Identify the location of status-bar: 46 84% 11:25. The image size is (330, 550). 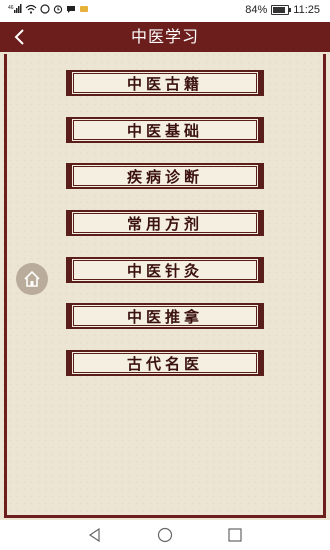
(165, 11).